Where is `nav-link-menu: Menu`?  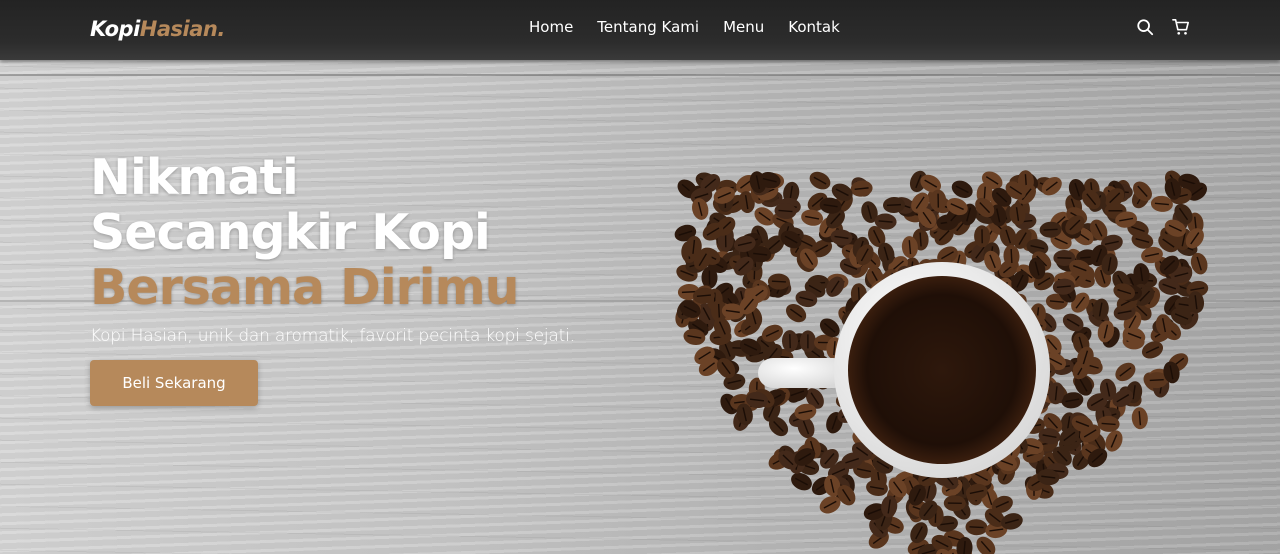 nav-link-menu: Menu is located at coordinates (743, 27).